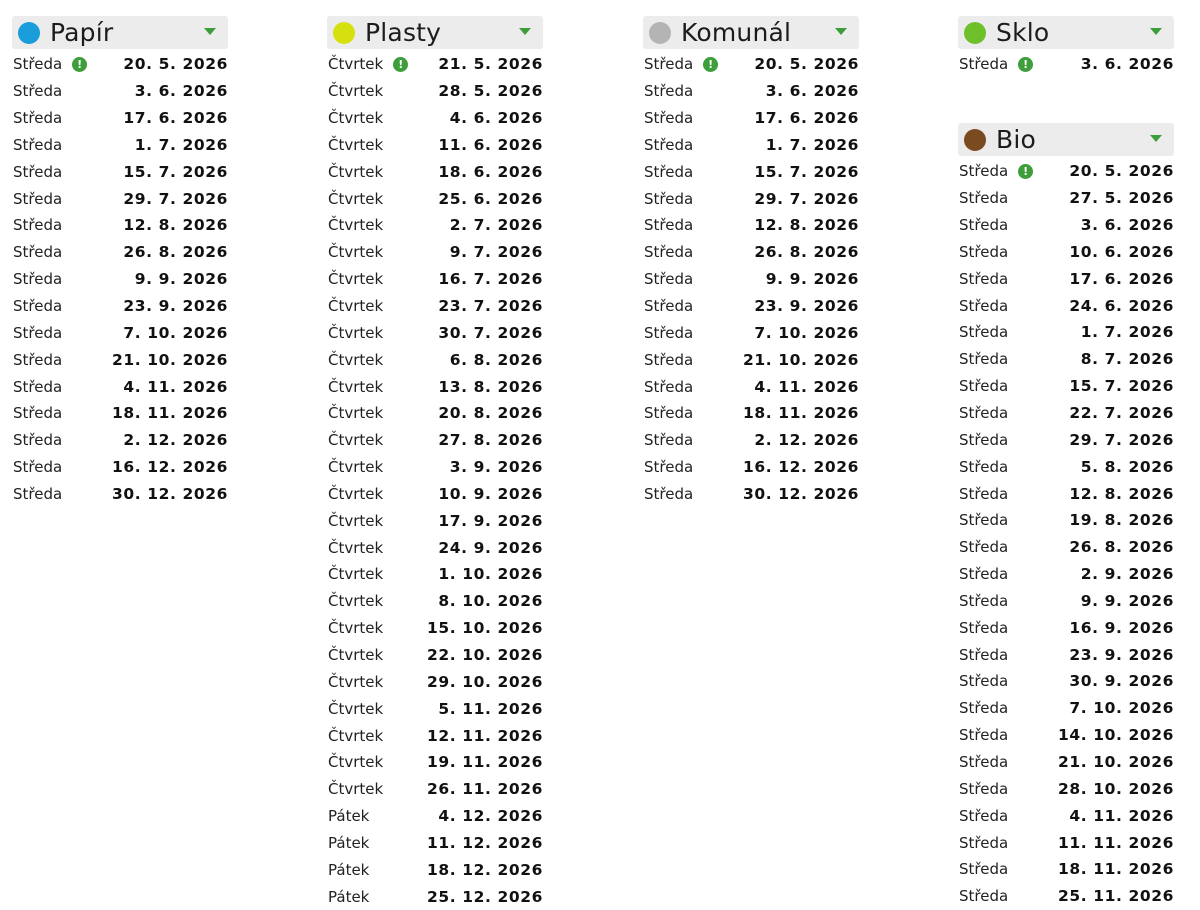 This screenshot has width=1200, height=910. Describe the element at coordinates (403, 32) in the screenshot. I see `category-title: Plasty` at that location.